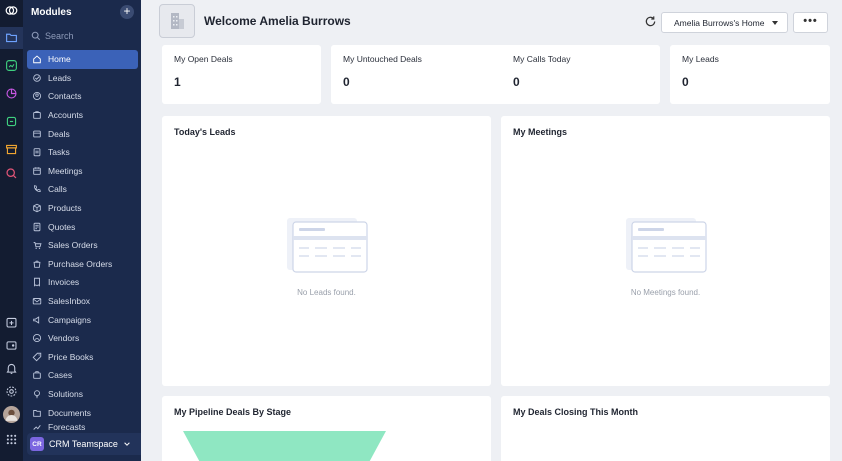 The width and height of the screenshot is (842, 461). I want to click on sidebar-item-label: Vendors, so click(64, 338).